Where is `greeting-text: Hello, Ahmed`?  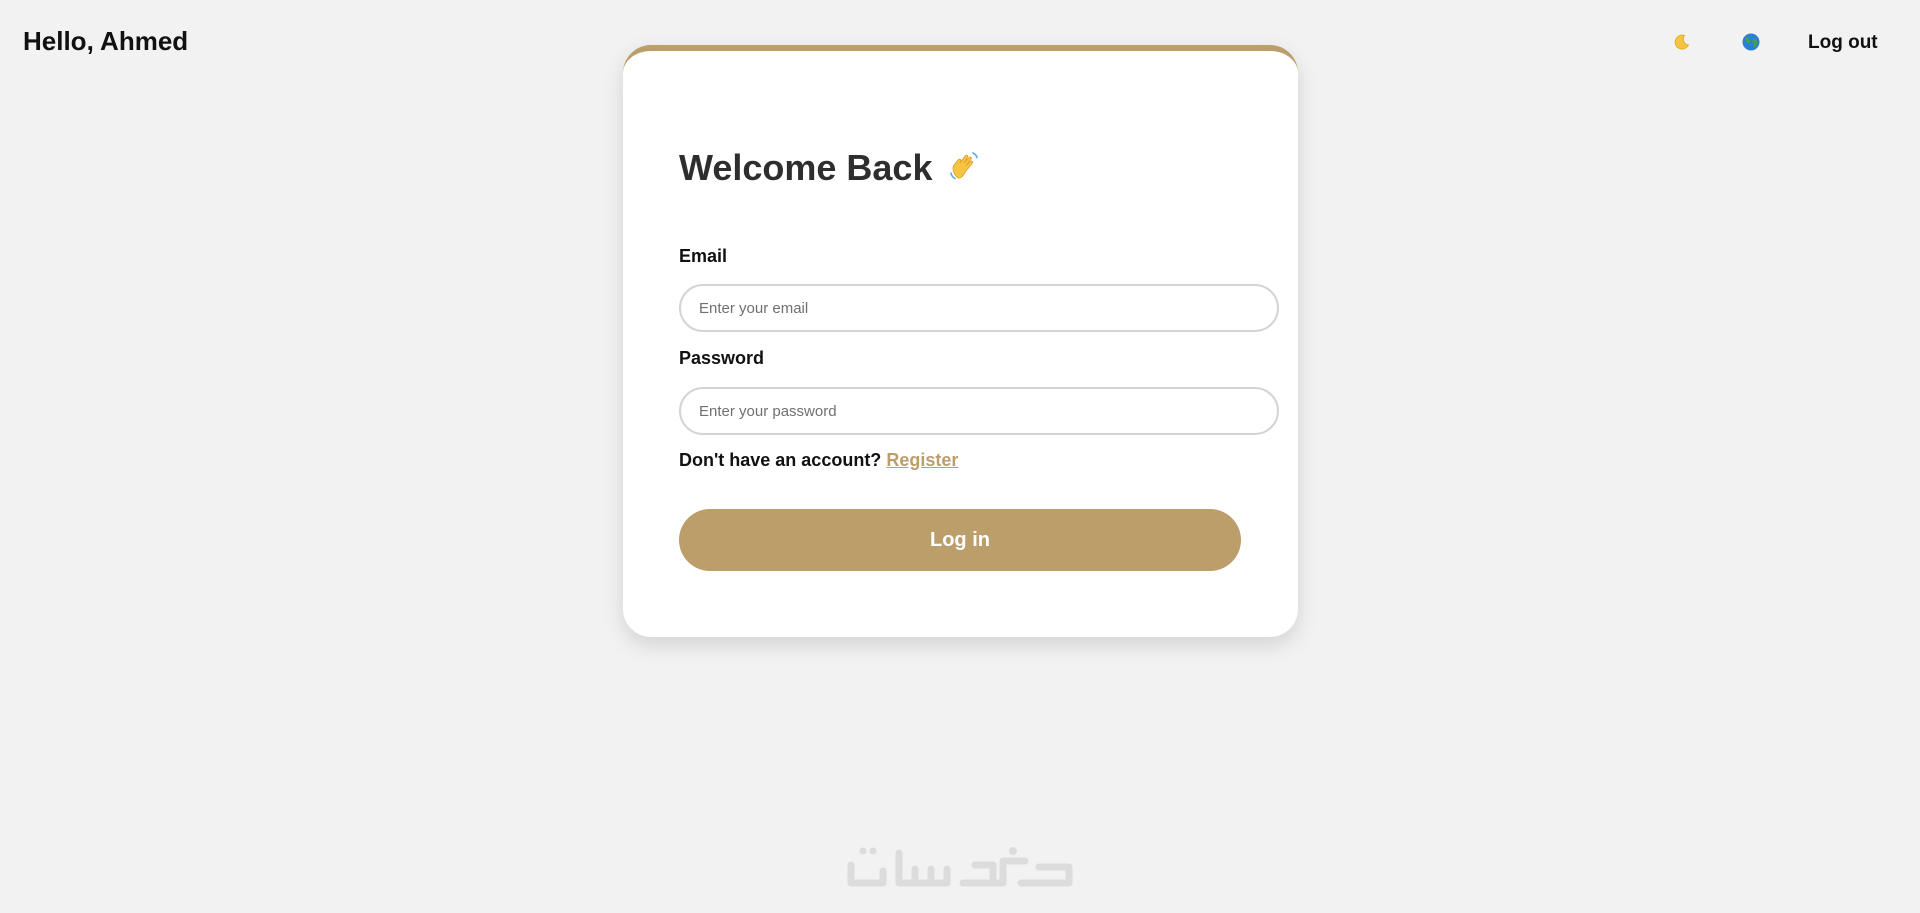 greeting-text: Hello, Ahmed is located at coordinates (106, 41).